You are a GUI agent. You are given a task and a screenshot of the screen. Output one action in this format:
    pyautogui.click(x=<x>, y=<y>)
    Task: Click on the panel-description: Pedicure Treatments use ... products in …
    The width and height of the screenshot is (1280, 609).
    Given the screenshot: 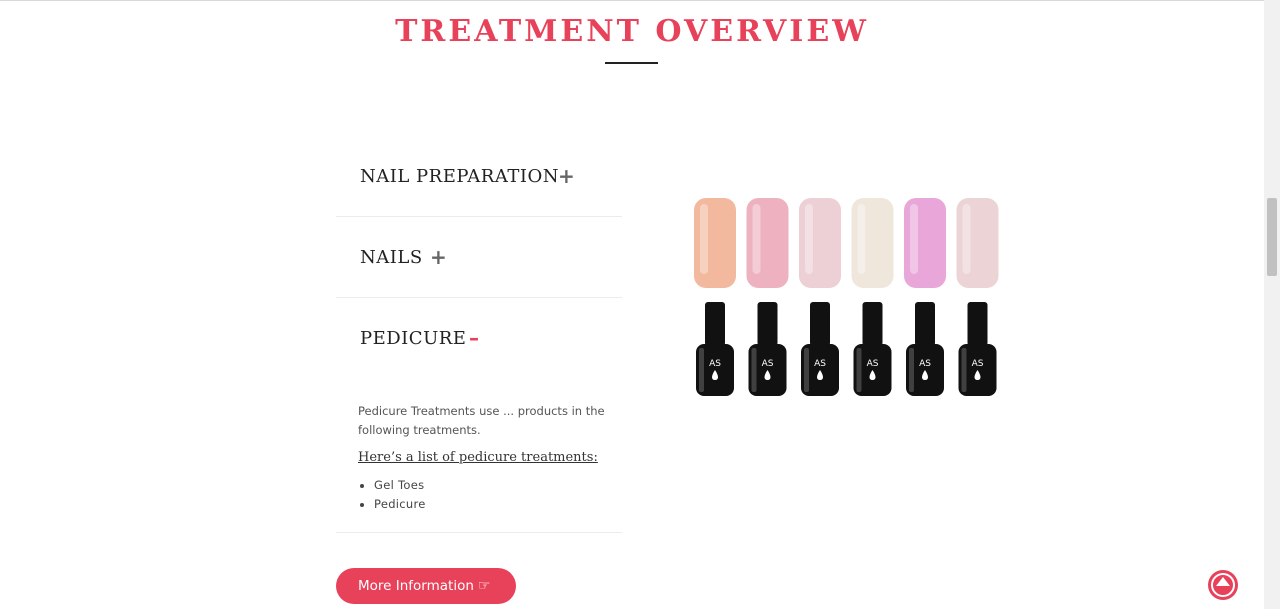 What is the action you would take?
    pyautogui.click(x=481, y=420)
    